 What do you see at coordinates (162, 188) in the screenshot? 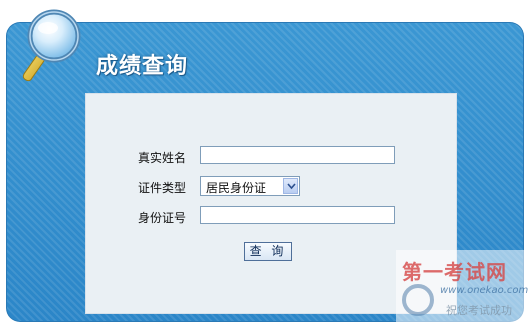
I see `id-type-label: 证件类型` at bounding box center [162, 188].